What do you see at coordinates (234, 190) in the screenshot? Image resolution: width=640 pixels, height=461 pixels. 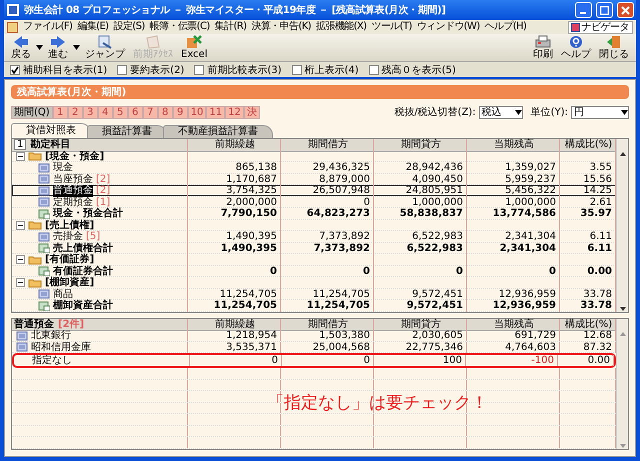 I see `table-cell: 3,754,325` at bounding box center [234, 190].